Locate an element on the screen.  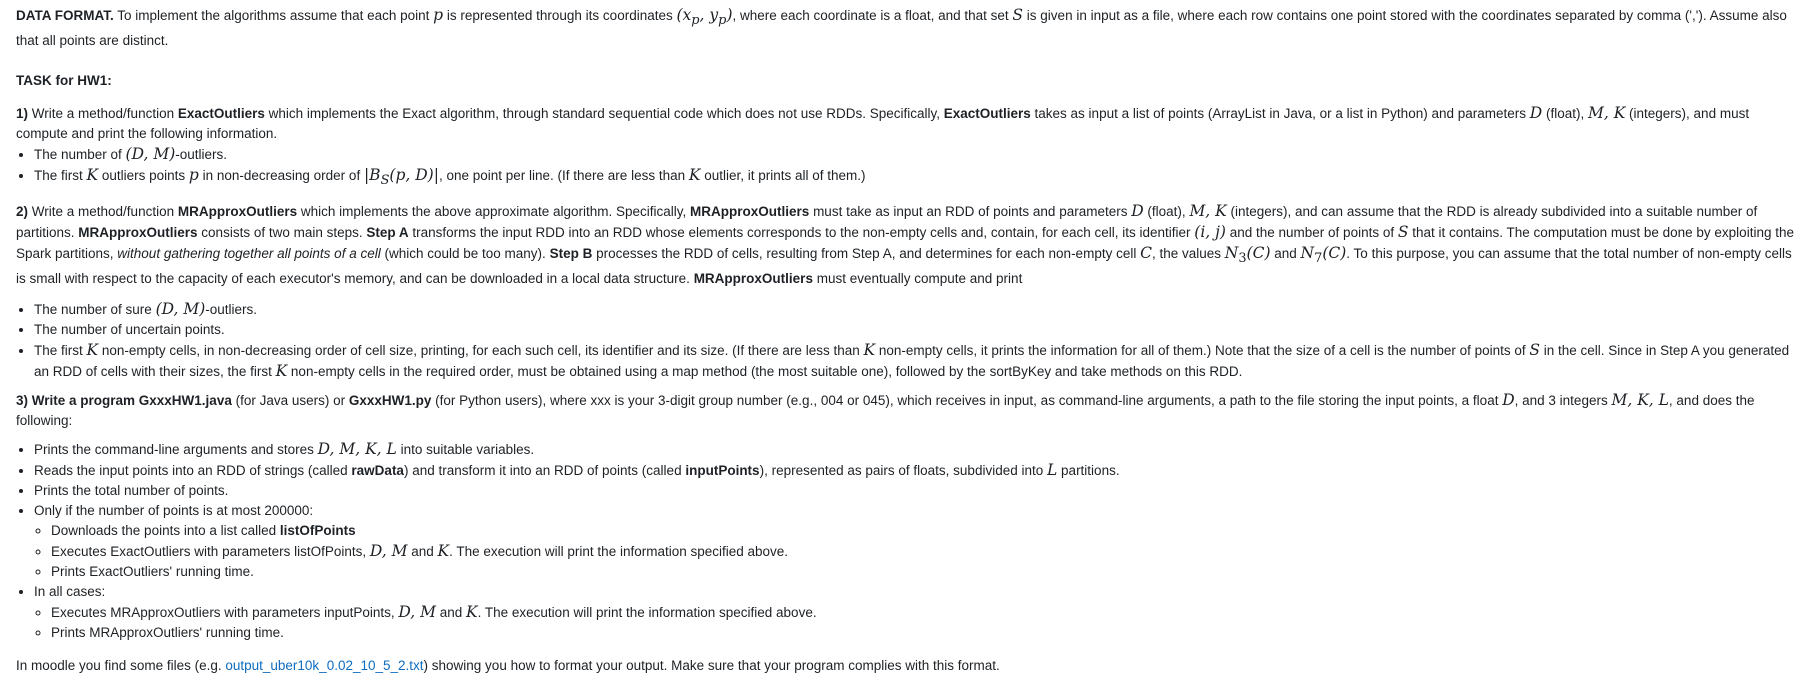
list-item: Prints the total number of points. is located at coordinates (914, 491).